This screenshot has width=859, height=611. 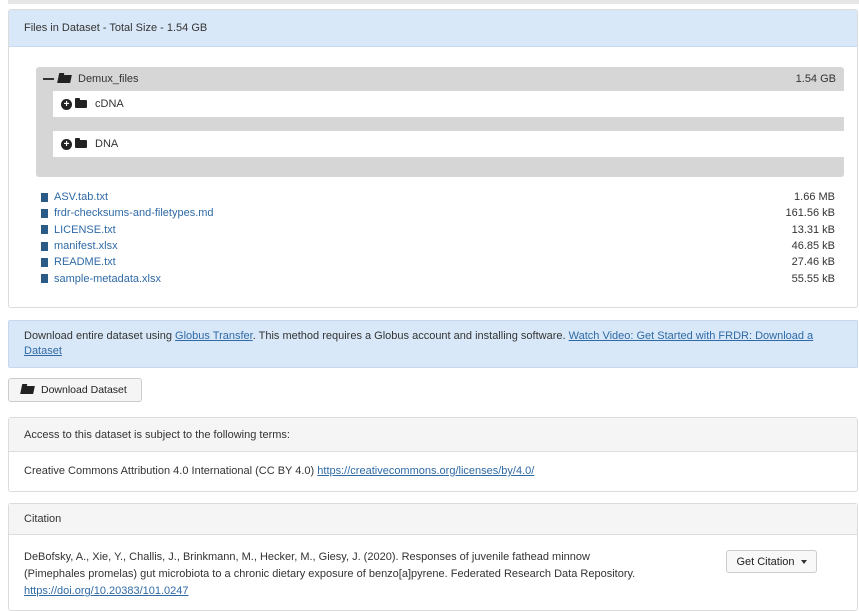 I want to click on file-size: 27.46 kB, so click(x=813, y=262).